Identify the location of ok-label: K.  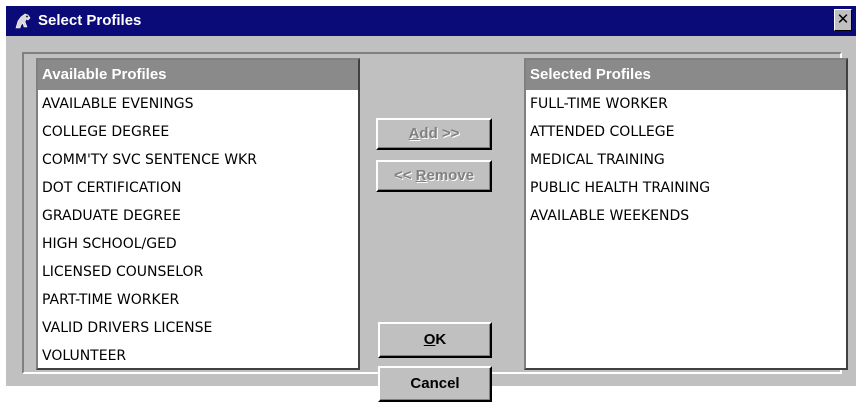
(441, 339).